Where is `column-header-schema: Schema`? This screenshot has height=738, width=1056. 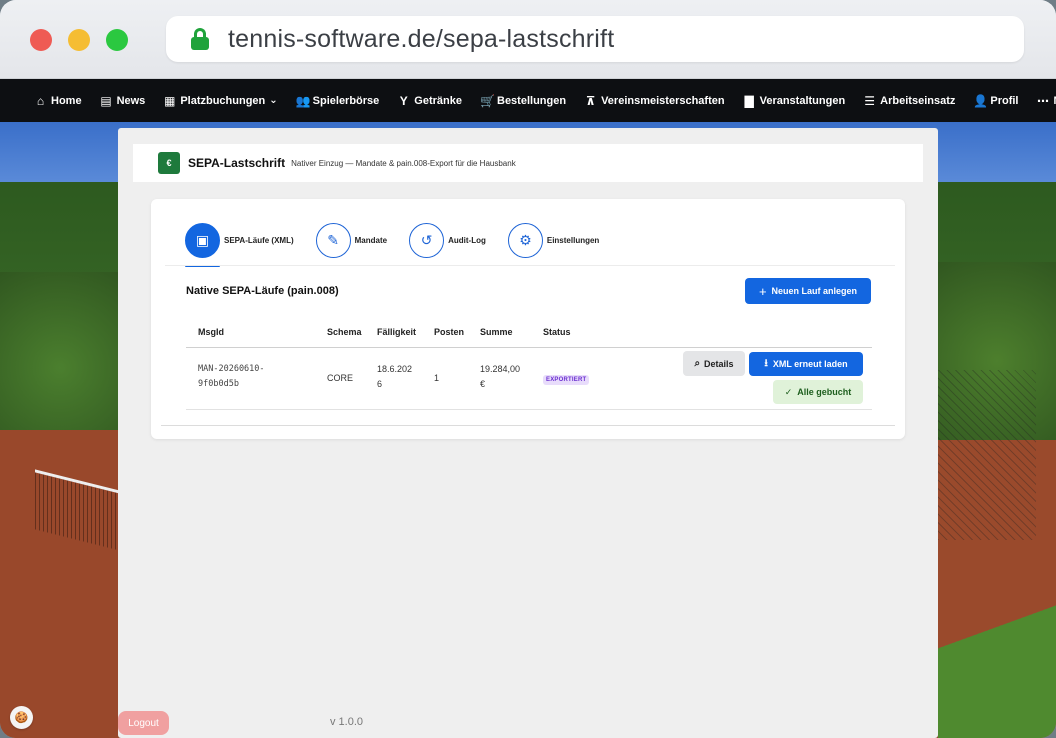 column-header-schema: Schema is located at coordinates (344, 332).